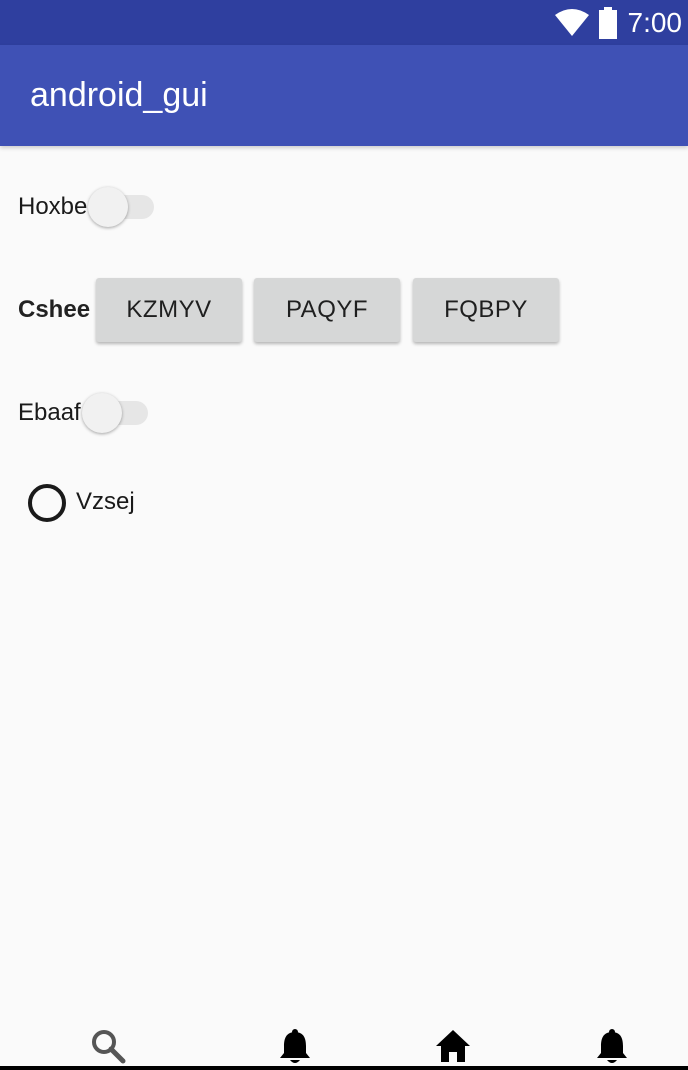 Image resolution: width=688 pixels, height=1070 pixels. Describe the element at coordinates (327, 310) in the screenshot. I see `paqyf-button: PAQYF` at that location.